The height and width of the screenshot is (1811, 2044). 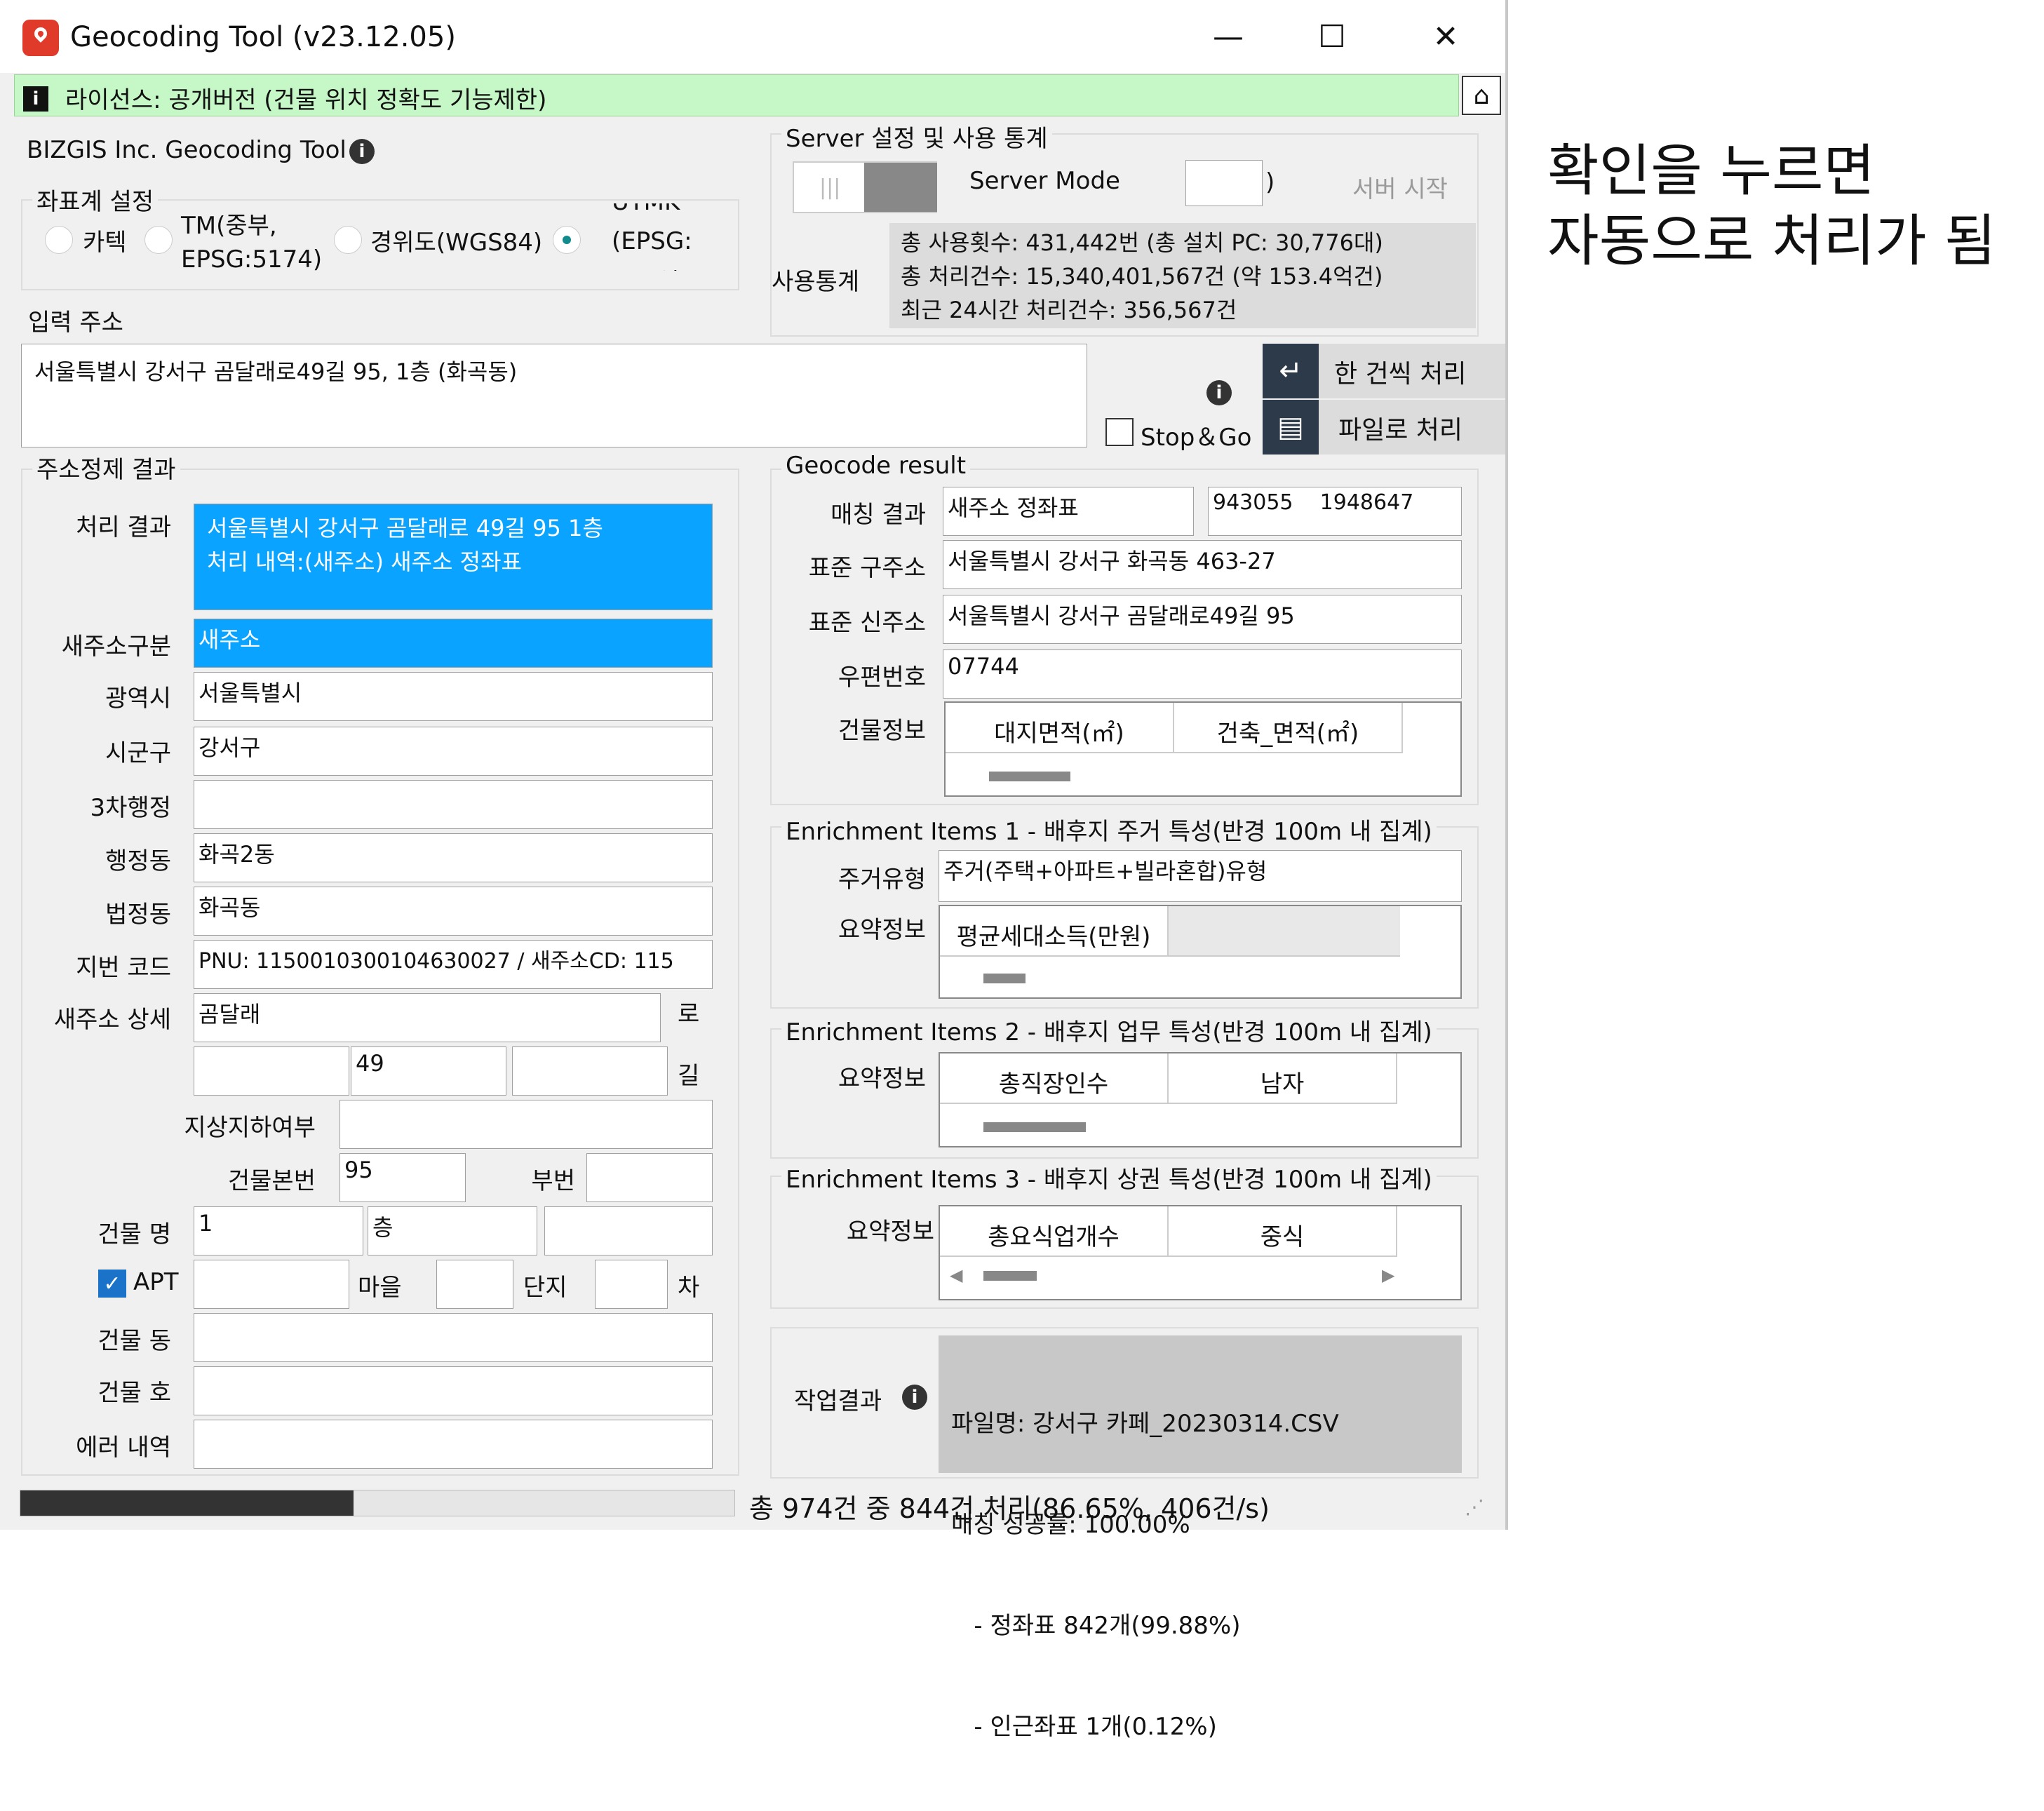 I want to click on server-port-field, so click(x=1224, y=183).